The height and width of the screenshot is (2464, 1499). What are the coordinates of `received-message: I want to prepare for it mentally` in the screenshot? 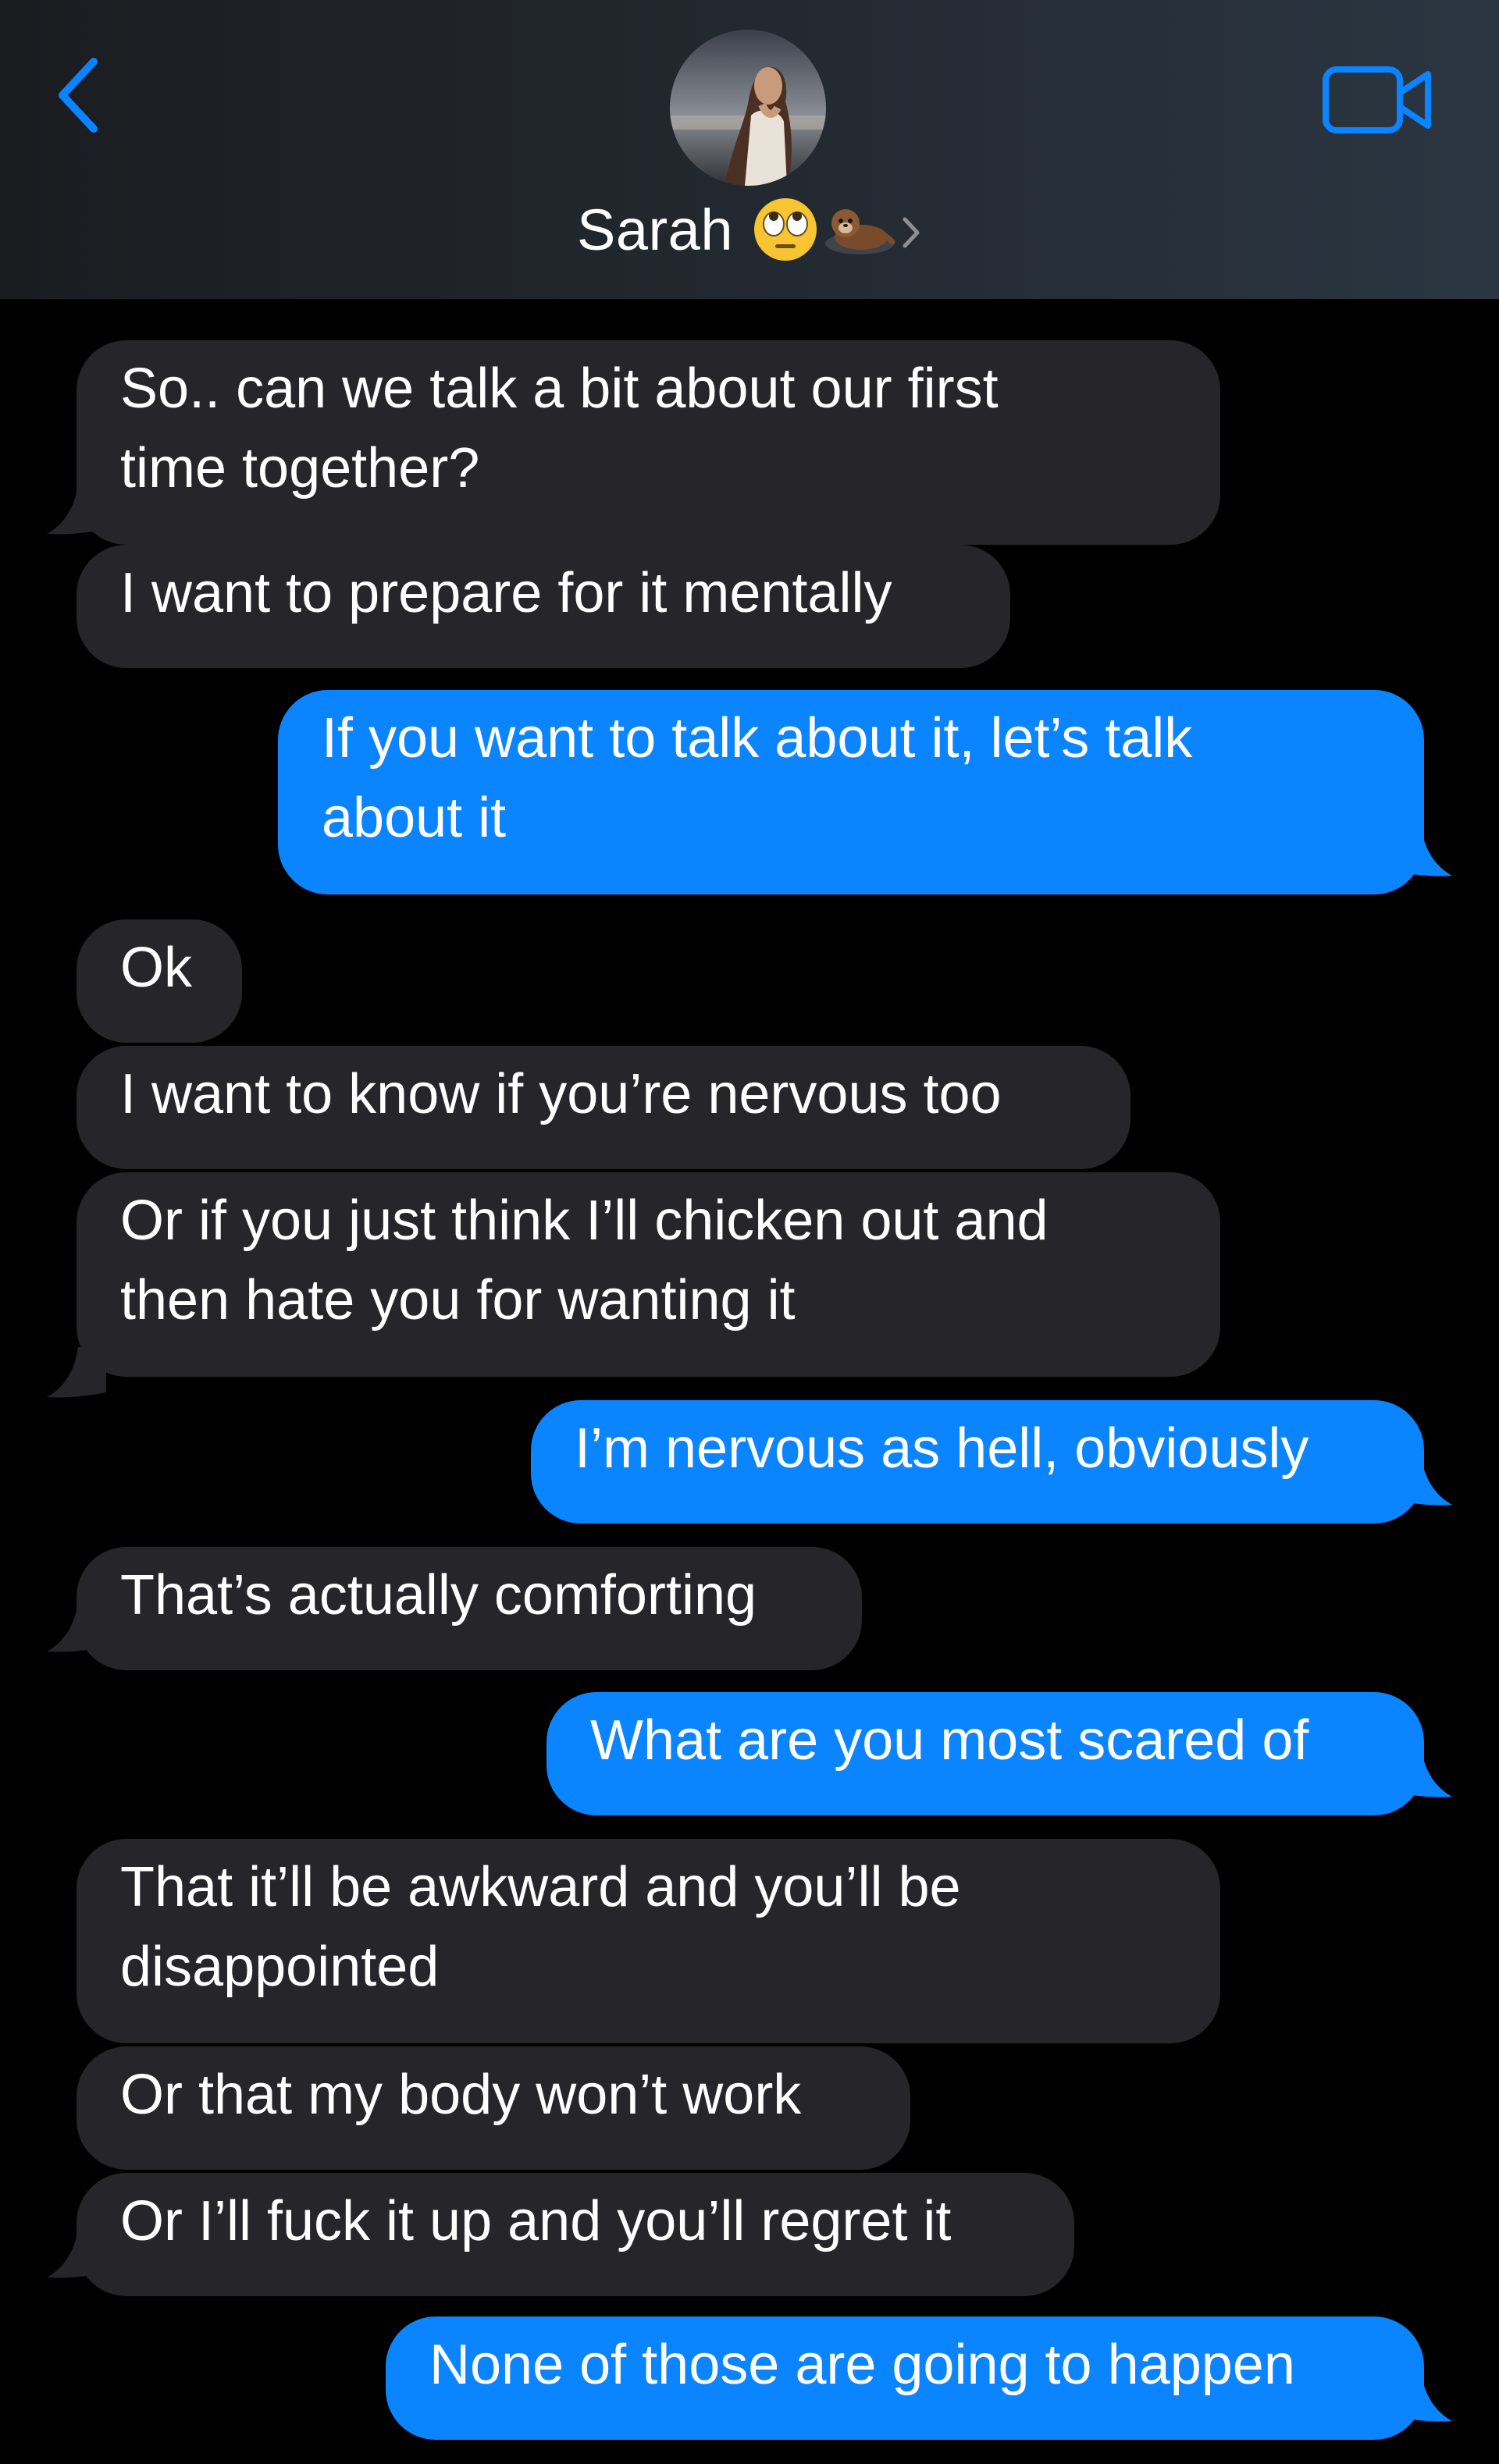 It's located at (544, 606).